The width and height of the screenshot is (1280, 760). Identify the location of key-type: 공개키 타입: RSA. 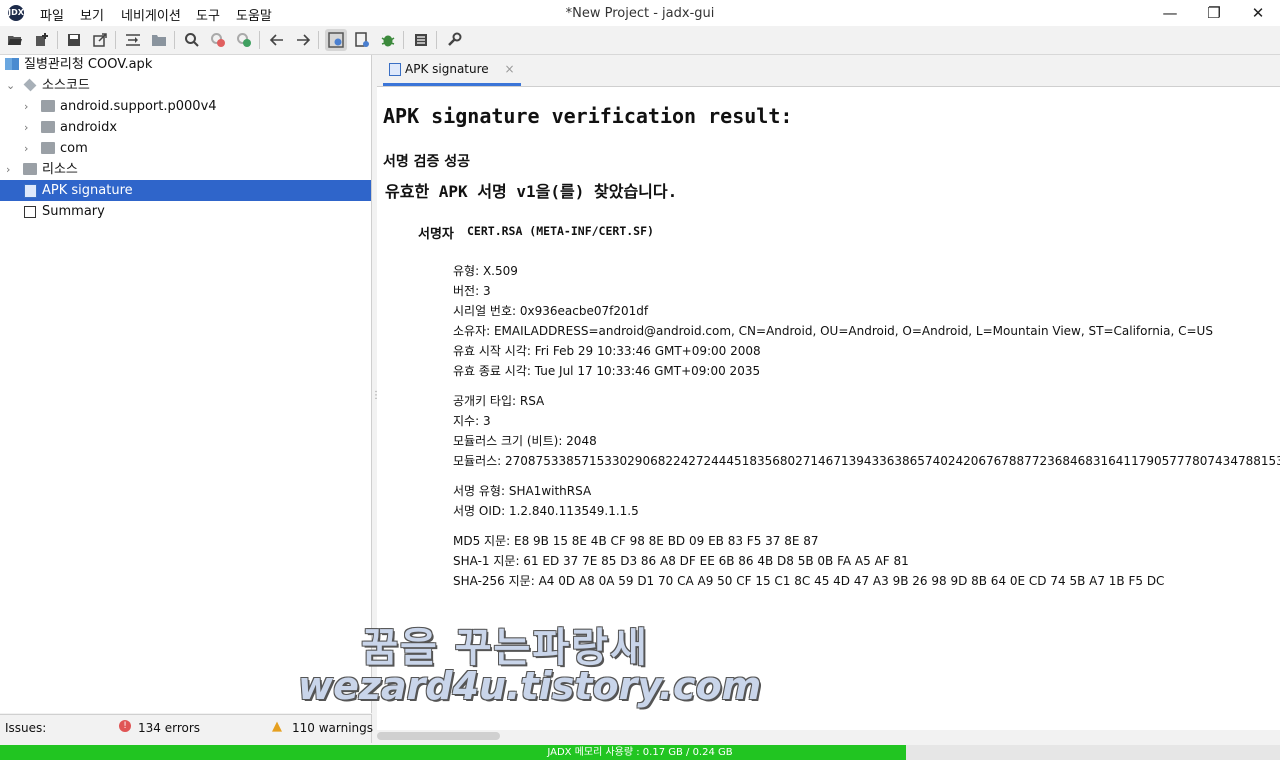
(499, 401).